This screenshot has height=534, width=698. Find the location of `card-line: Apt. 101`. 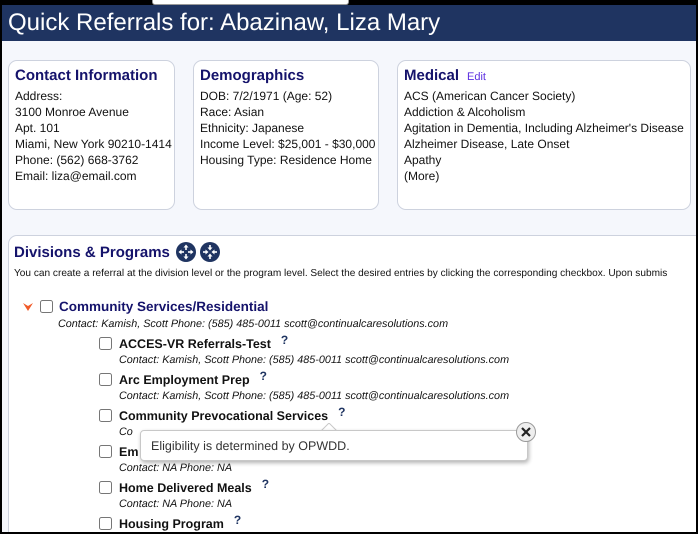

card-line: Apt. 101 is located at coordinates (38, 128).